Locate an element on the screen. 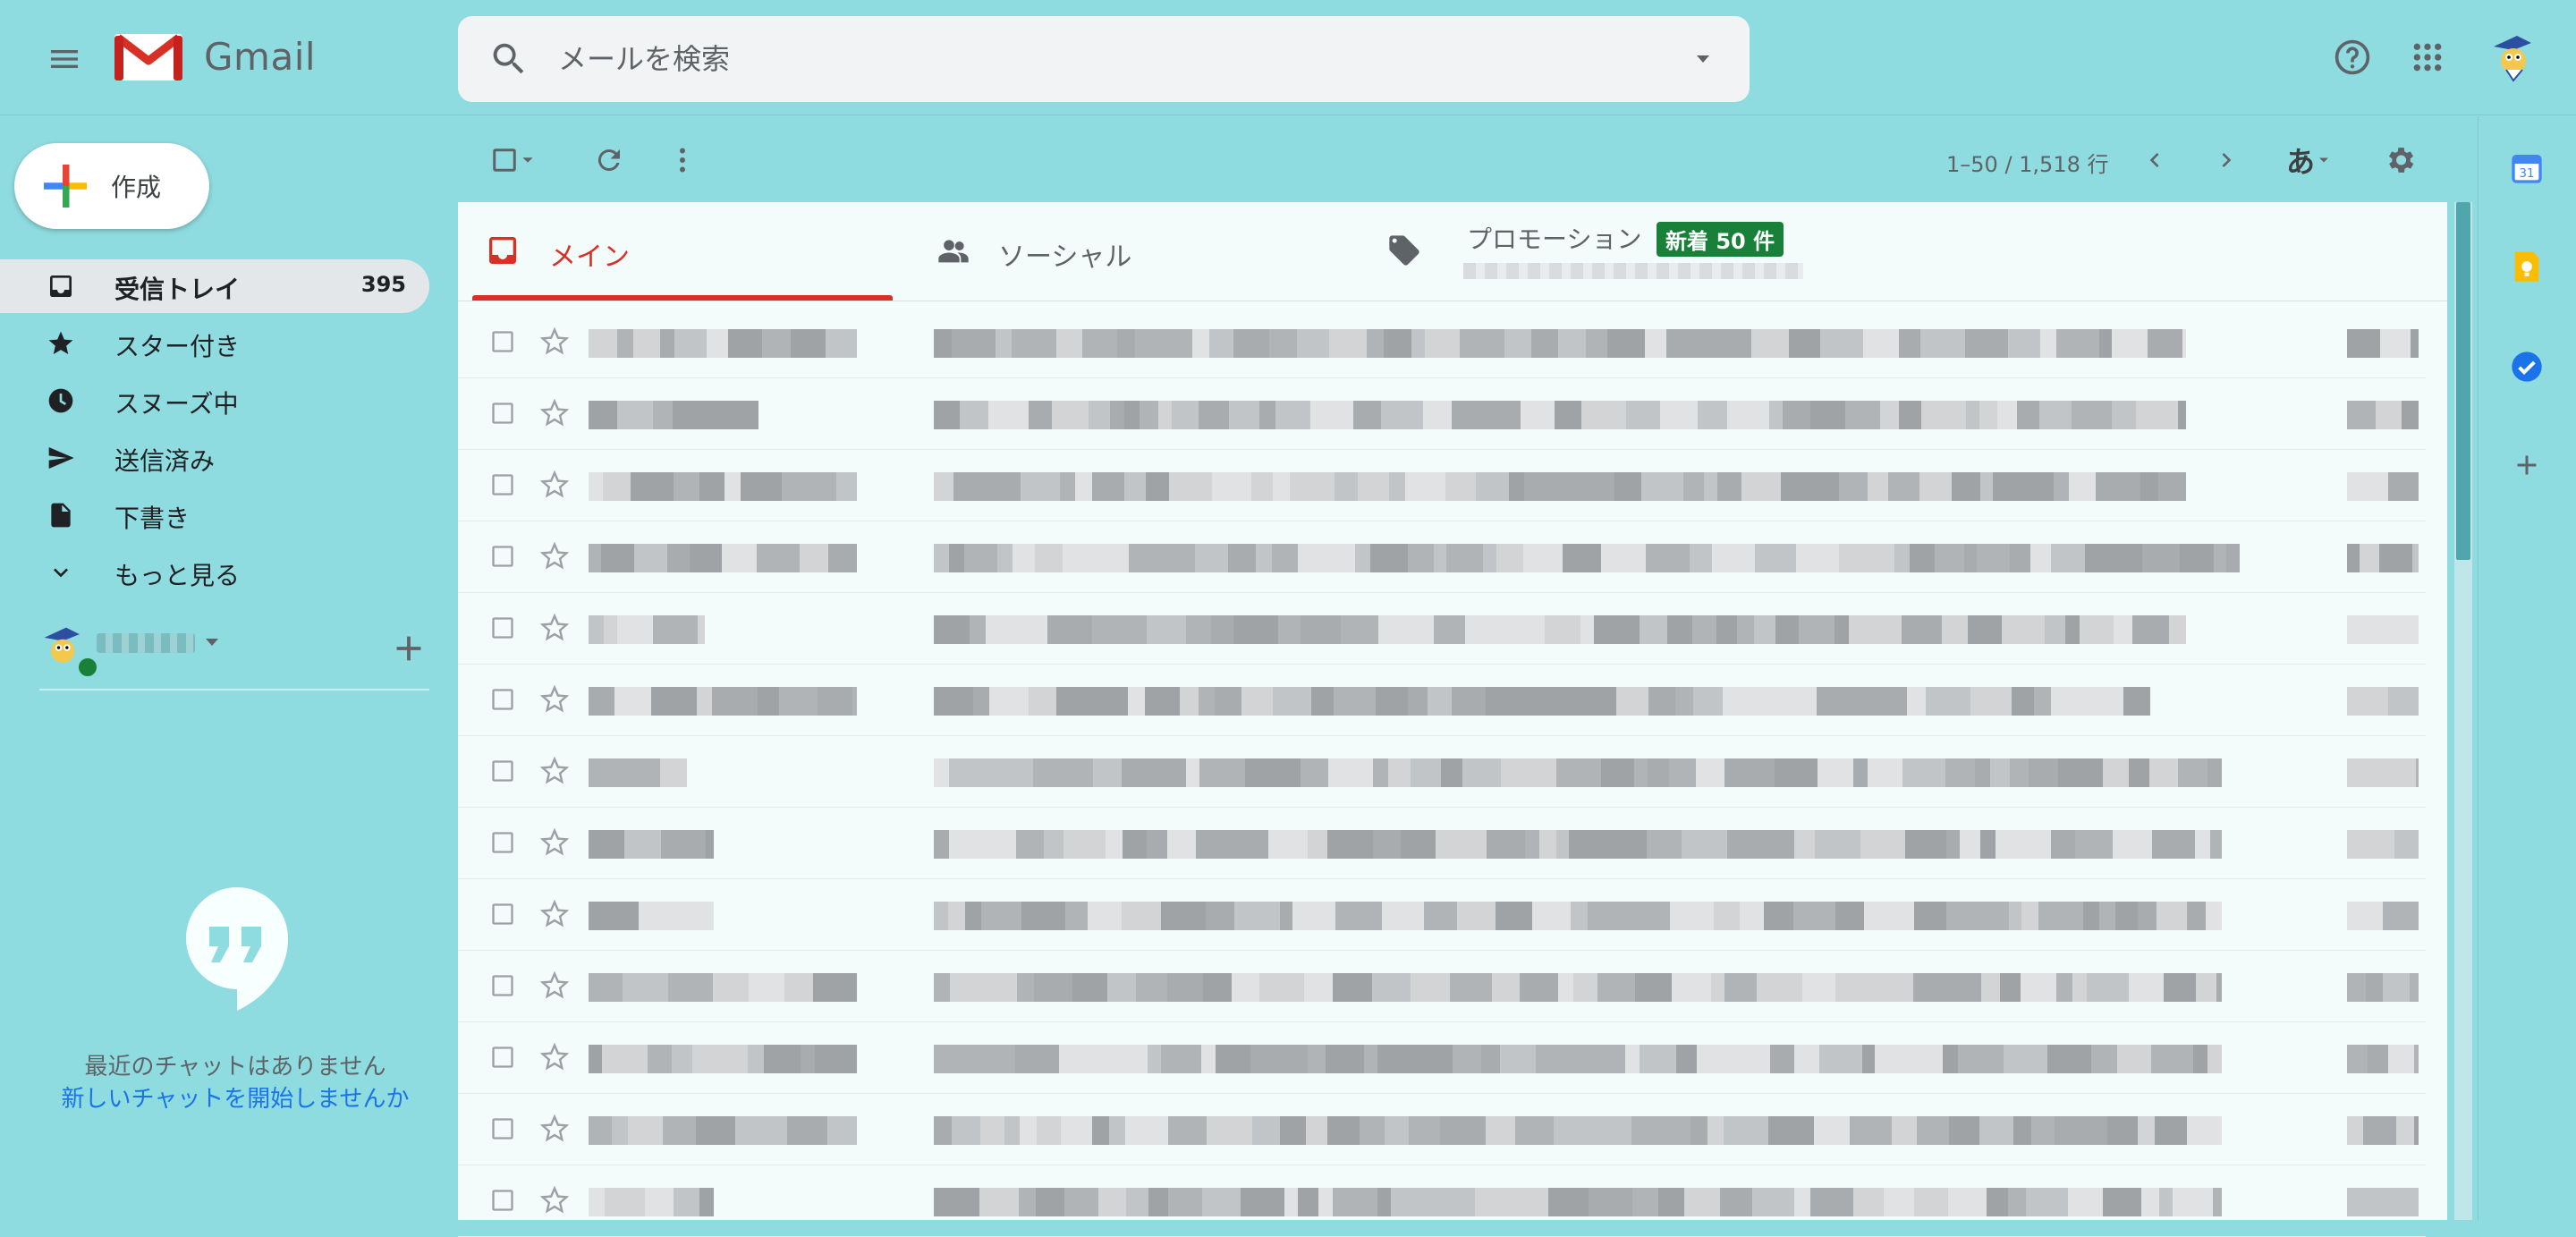 The height and width of the screenshot is (1237, 2576). gmail-m-icon is located at coordinates (148, 57).